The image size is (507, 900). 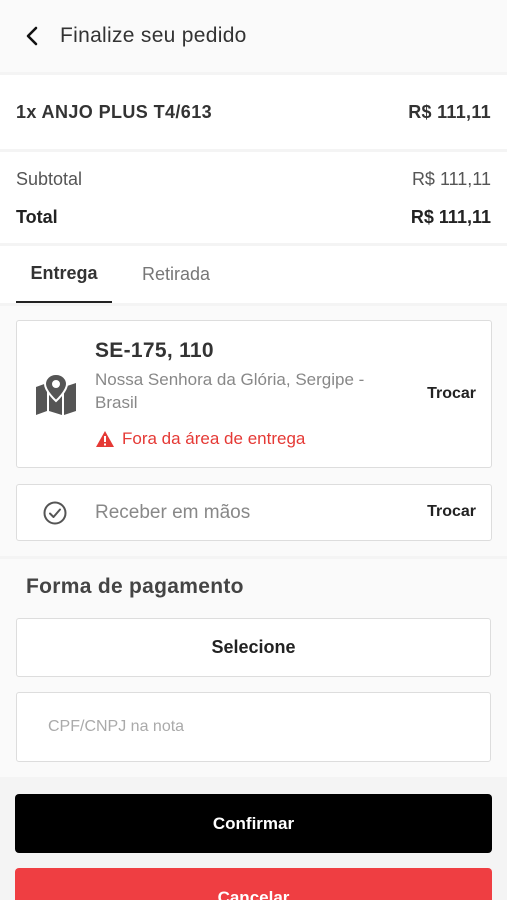 What do you see at coordinates (214, 438) in the screenshot?
I see `warning-text: Fora da área de entrega` at bounding box center [214, 438].